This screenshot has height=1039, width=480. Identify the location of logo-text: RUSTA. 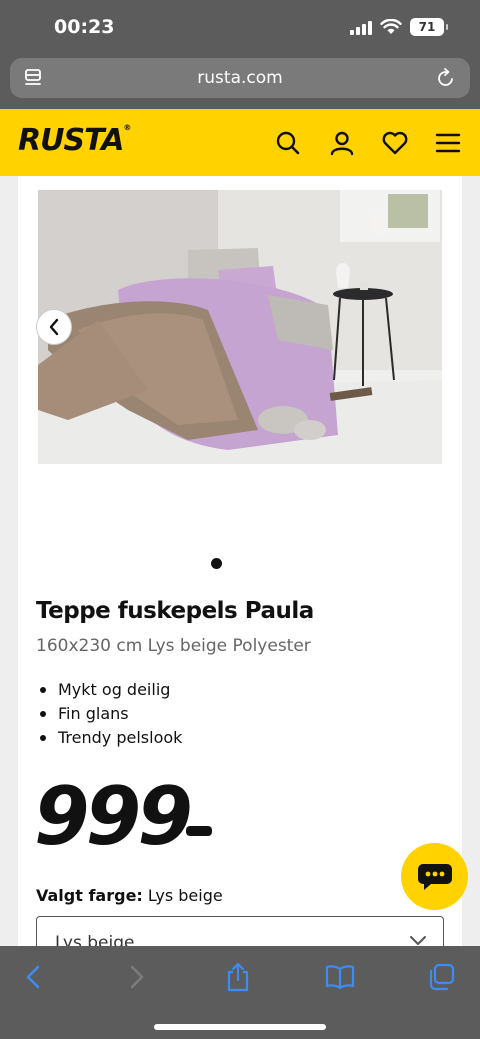
(71, 140).